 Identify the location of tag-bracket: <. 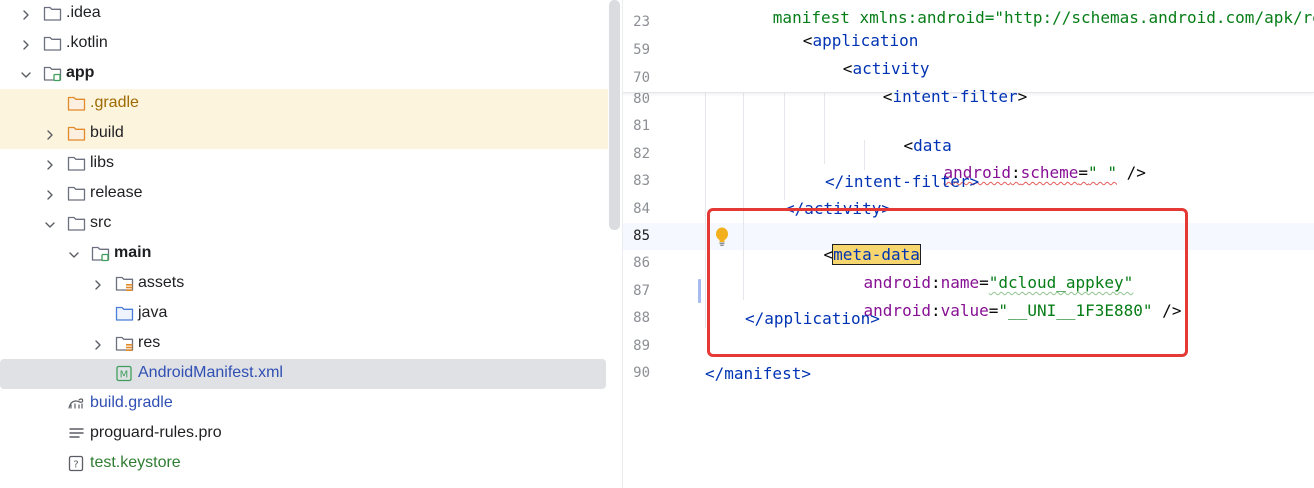
(887, 96).